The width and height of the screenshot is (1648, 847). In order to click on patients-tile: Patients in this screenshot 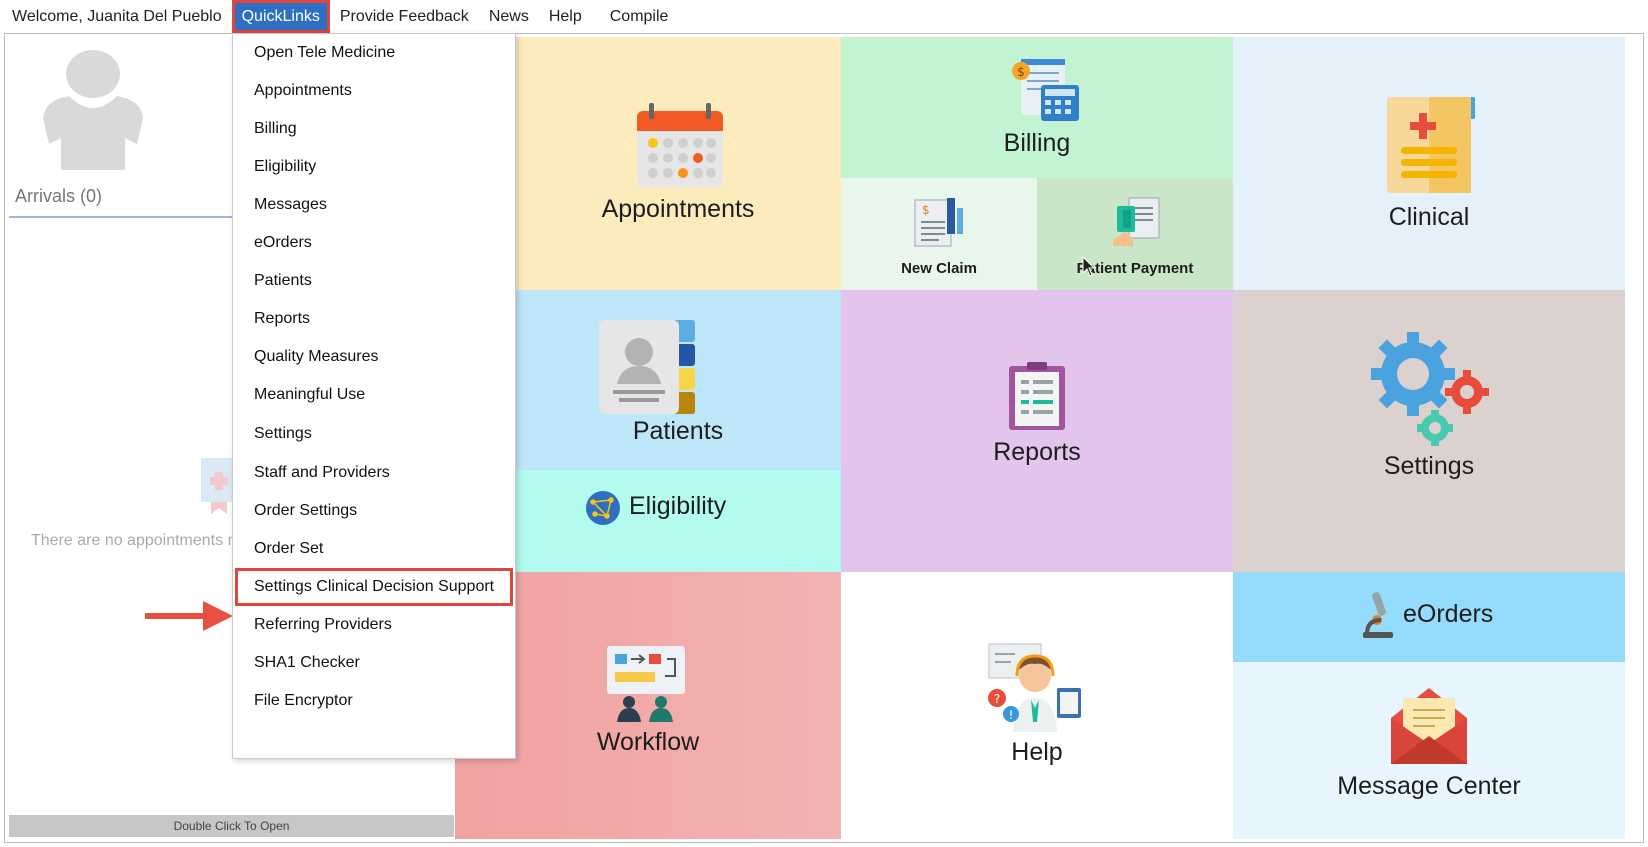, I will do `click(678, 380)`.